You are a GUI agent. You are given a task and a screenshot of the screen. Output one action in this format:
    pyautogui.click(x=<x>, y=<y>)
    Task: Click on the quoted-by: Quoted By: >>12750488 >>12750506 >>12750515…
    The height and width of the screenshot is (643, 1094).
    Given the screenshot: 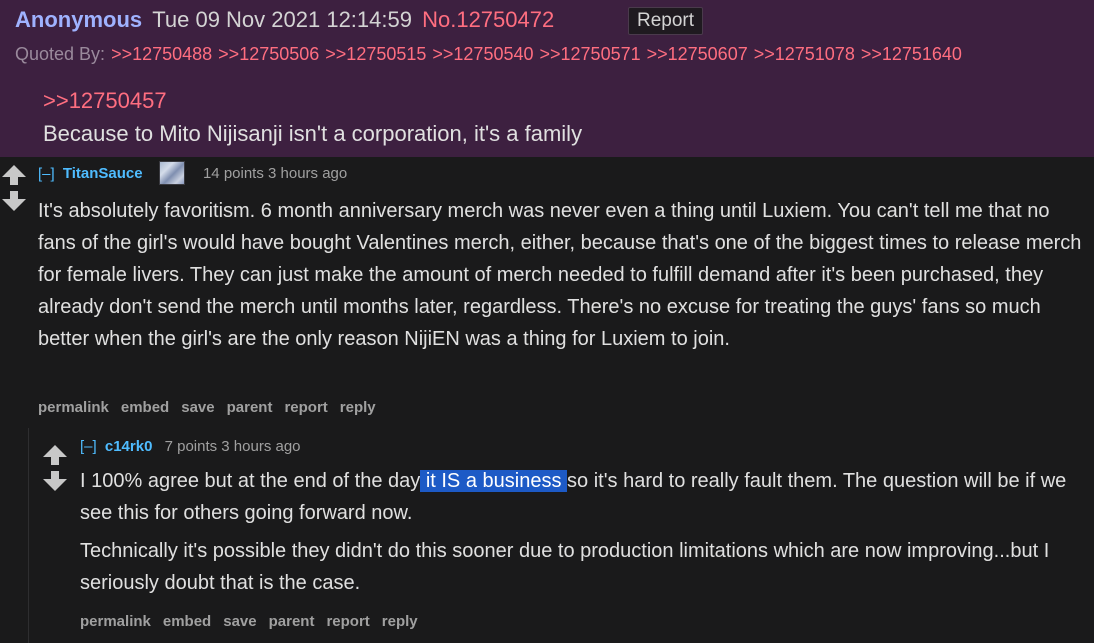 What is the action you would take?
    pyautogui.click(x=491, y=54)
    